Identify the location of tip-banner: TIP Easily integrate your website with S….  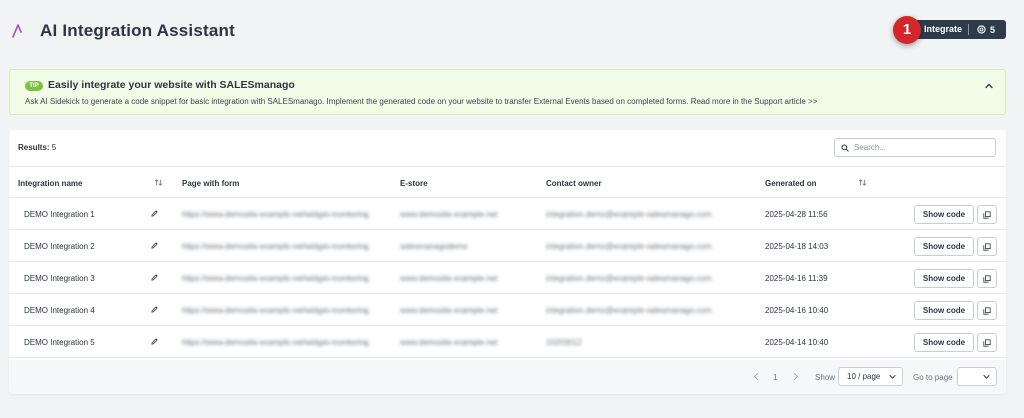
(507, 92).